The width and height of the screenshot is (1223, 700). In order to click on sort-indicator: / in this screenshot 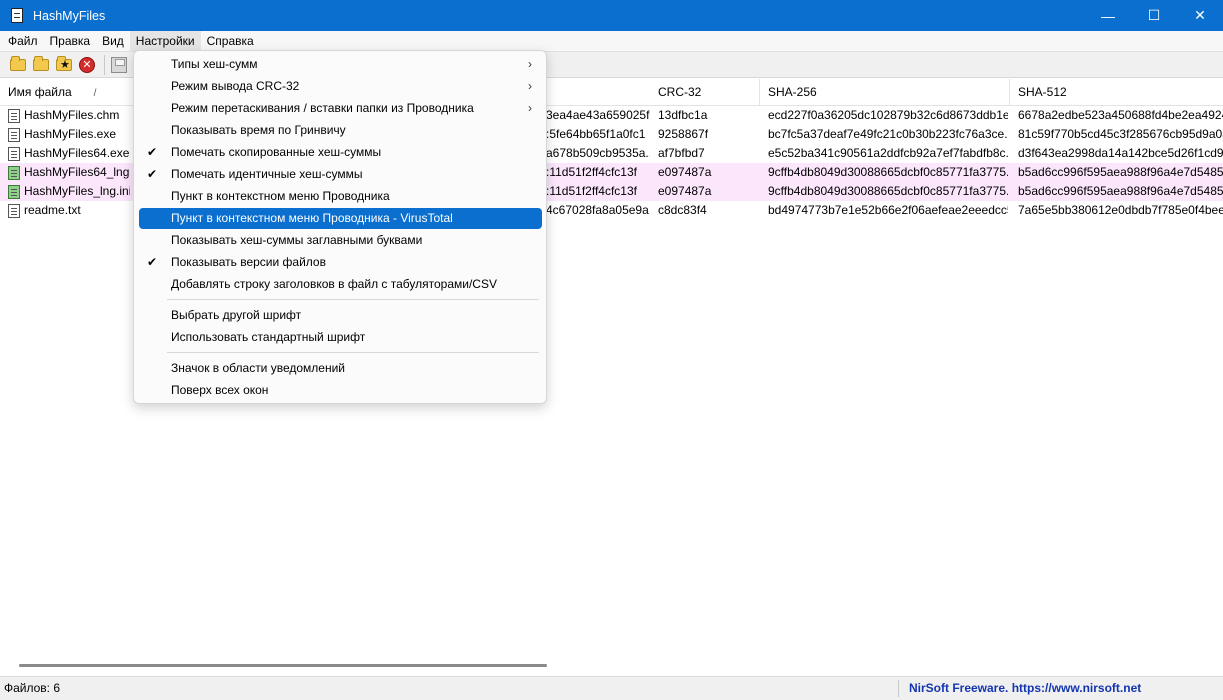, I will do `click(95, 93)`.